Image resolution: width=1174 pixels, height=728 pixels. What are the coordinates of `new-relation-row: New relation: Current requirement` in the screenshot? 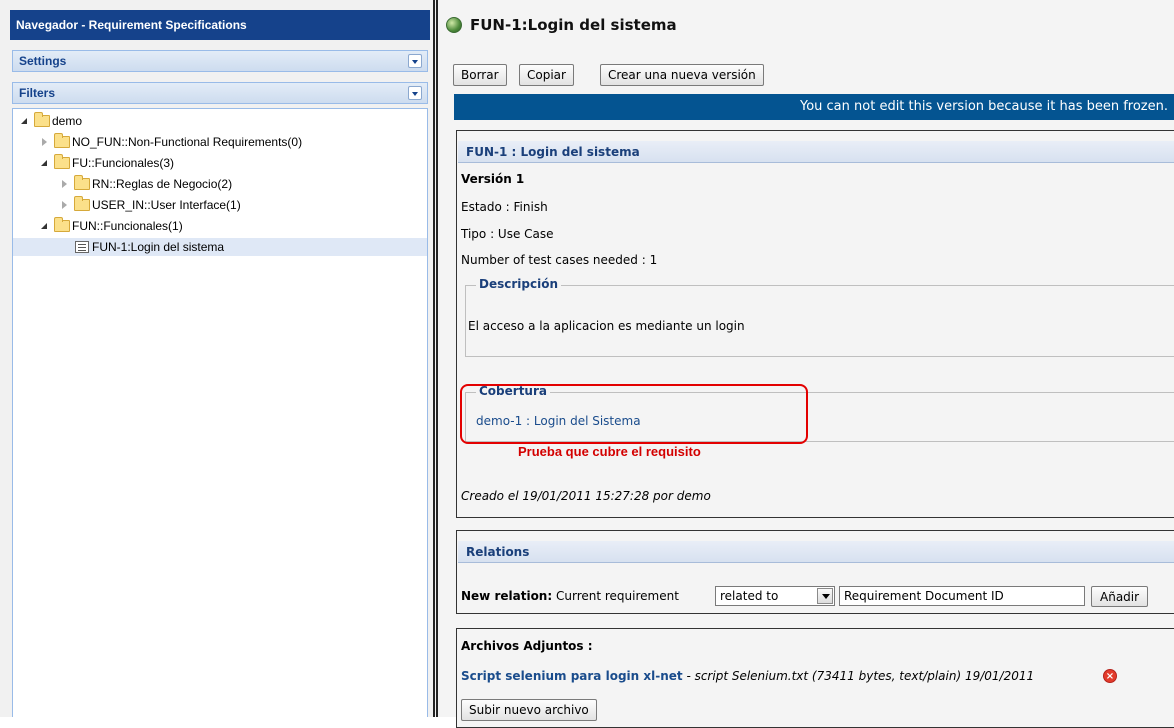 It's located at (570, 596).